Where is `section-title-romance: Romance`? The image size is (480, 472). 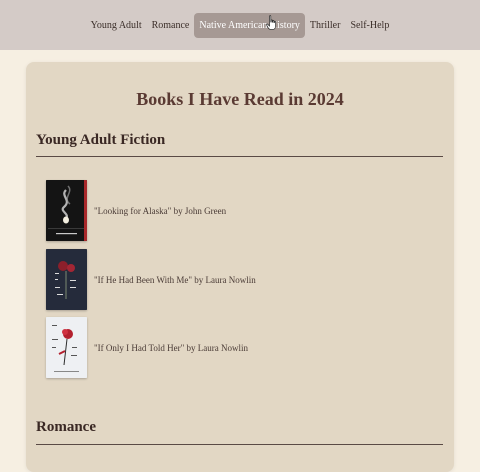 section-title-romance: Romance is located at coordinates (66, 427).